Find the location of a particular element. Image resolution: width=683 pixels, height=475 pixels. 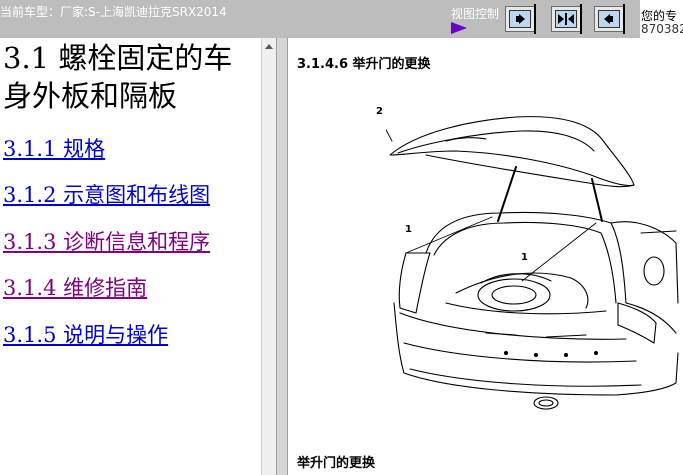

arrow-left-icon is located at coordinates (609, 19).